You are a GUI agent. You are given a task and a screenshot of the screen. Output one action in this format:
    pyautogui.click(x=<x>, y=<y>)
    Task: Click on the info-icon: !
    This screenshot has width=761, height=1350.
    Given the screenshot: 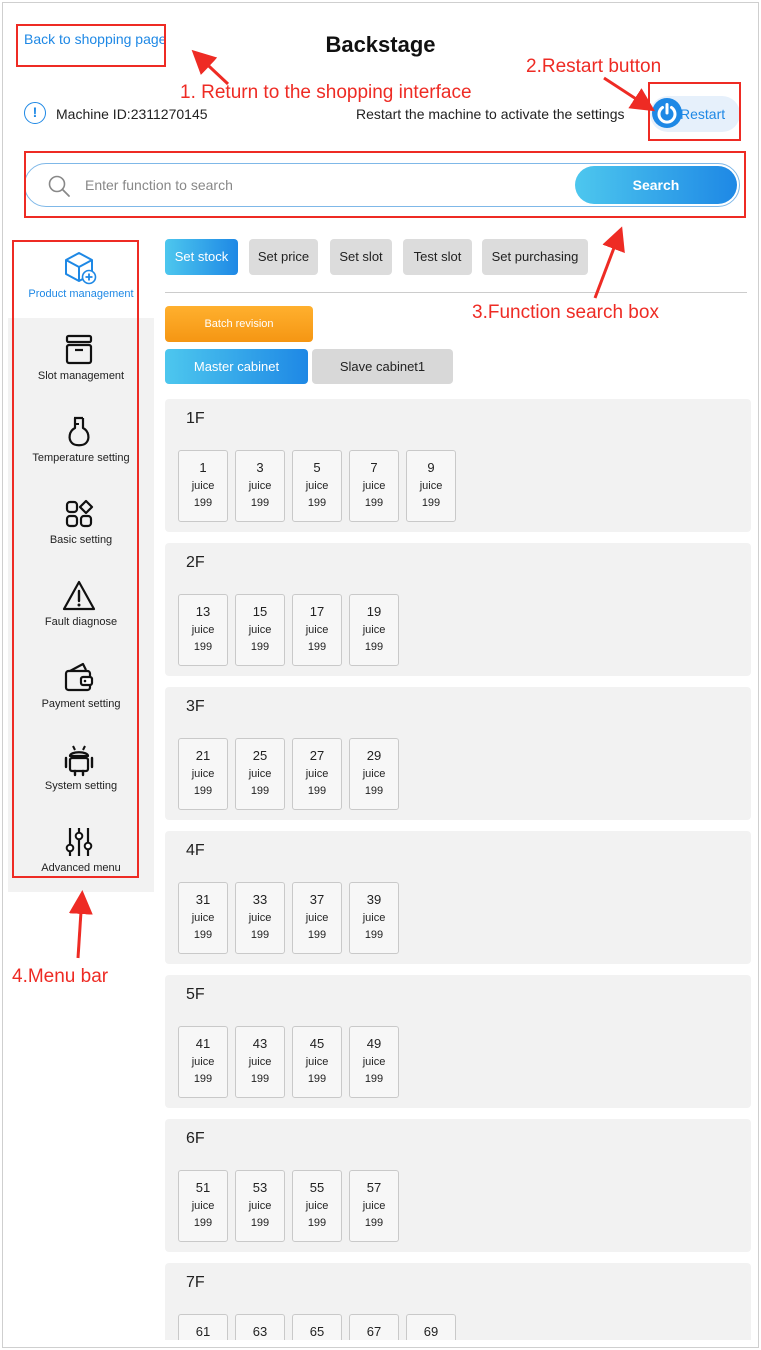 What is the action you would take?
    pyautogui.click(x=35, y=113)
    